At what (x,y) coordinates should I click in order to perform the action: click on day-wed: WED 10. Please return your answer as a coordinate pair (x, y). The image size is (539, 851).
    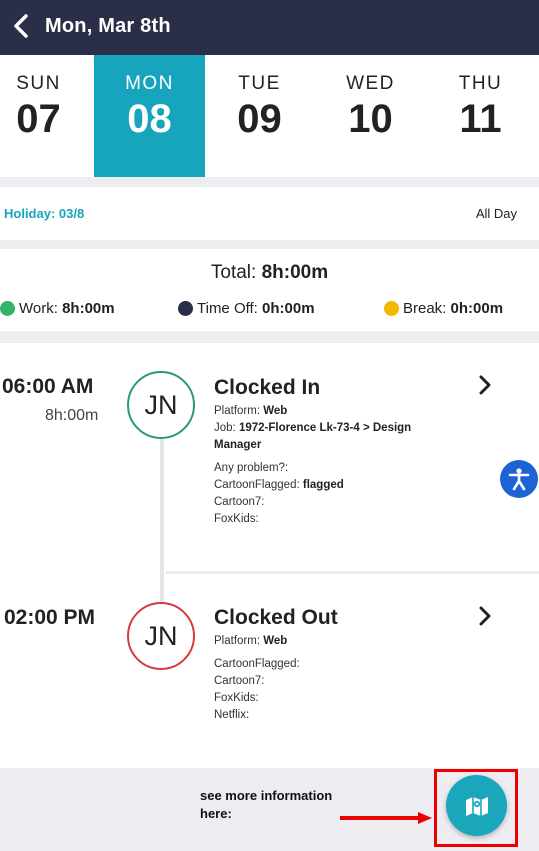
    Looking at the image, I should click on (370, 116).